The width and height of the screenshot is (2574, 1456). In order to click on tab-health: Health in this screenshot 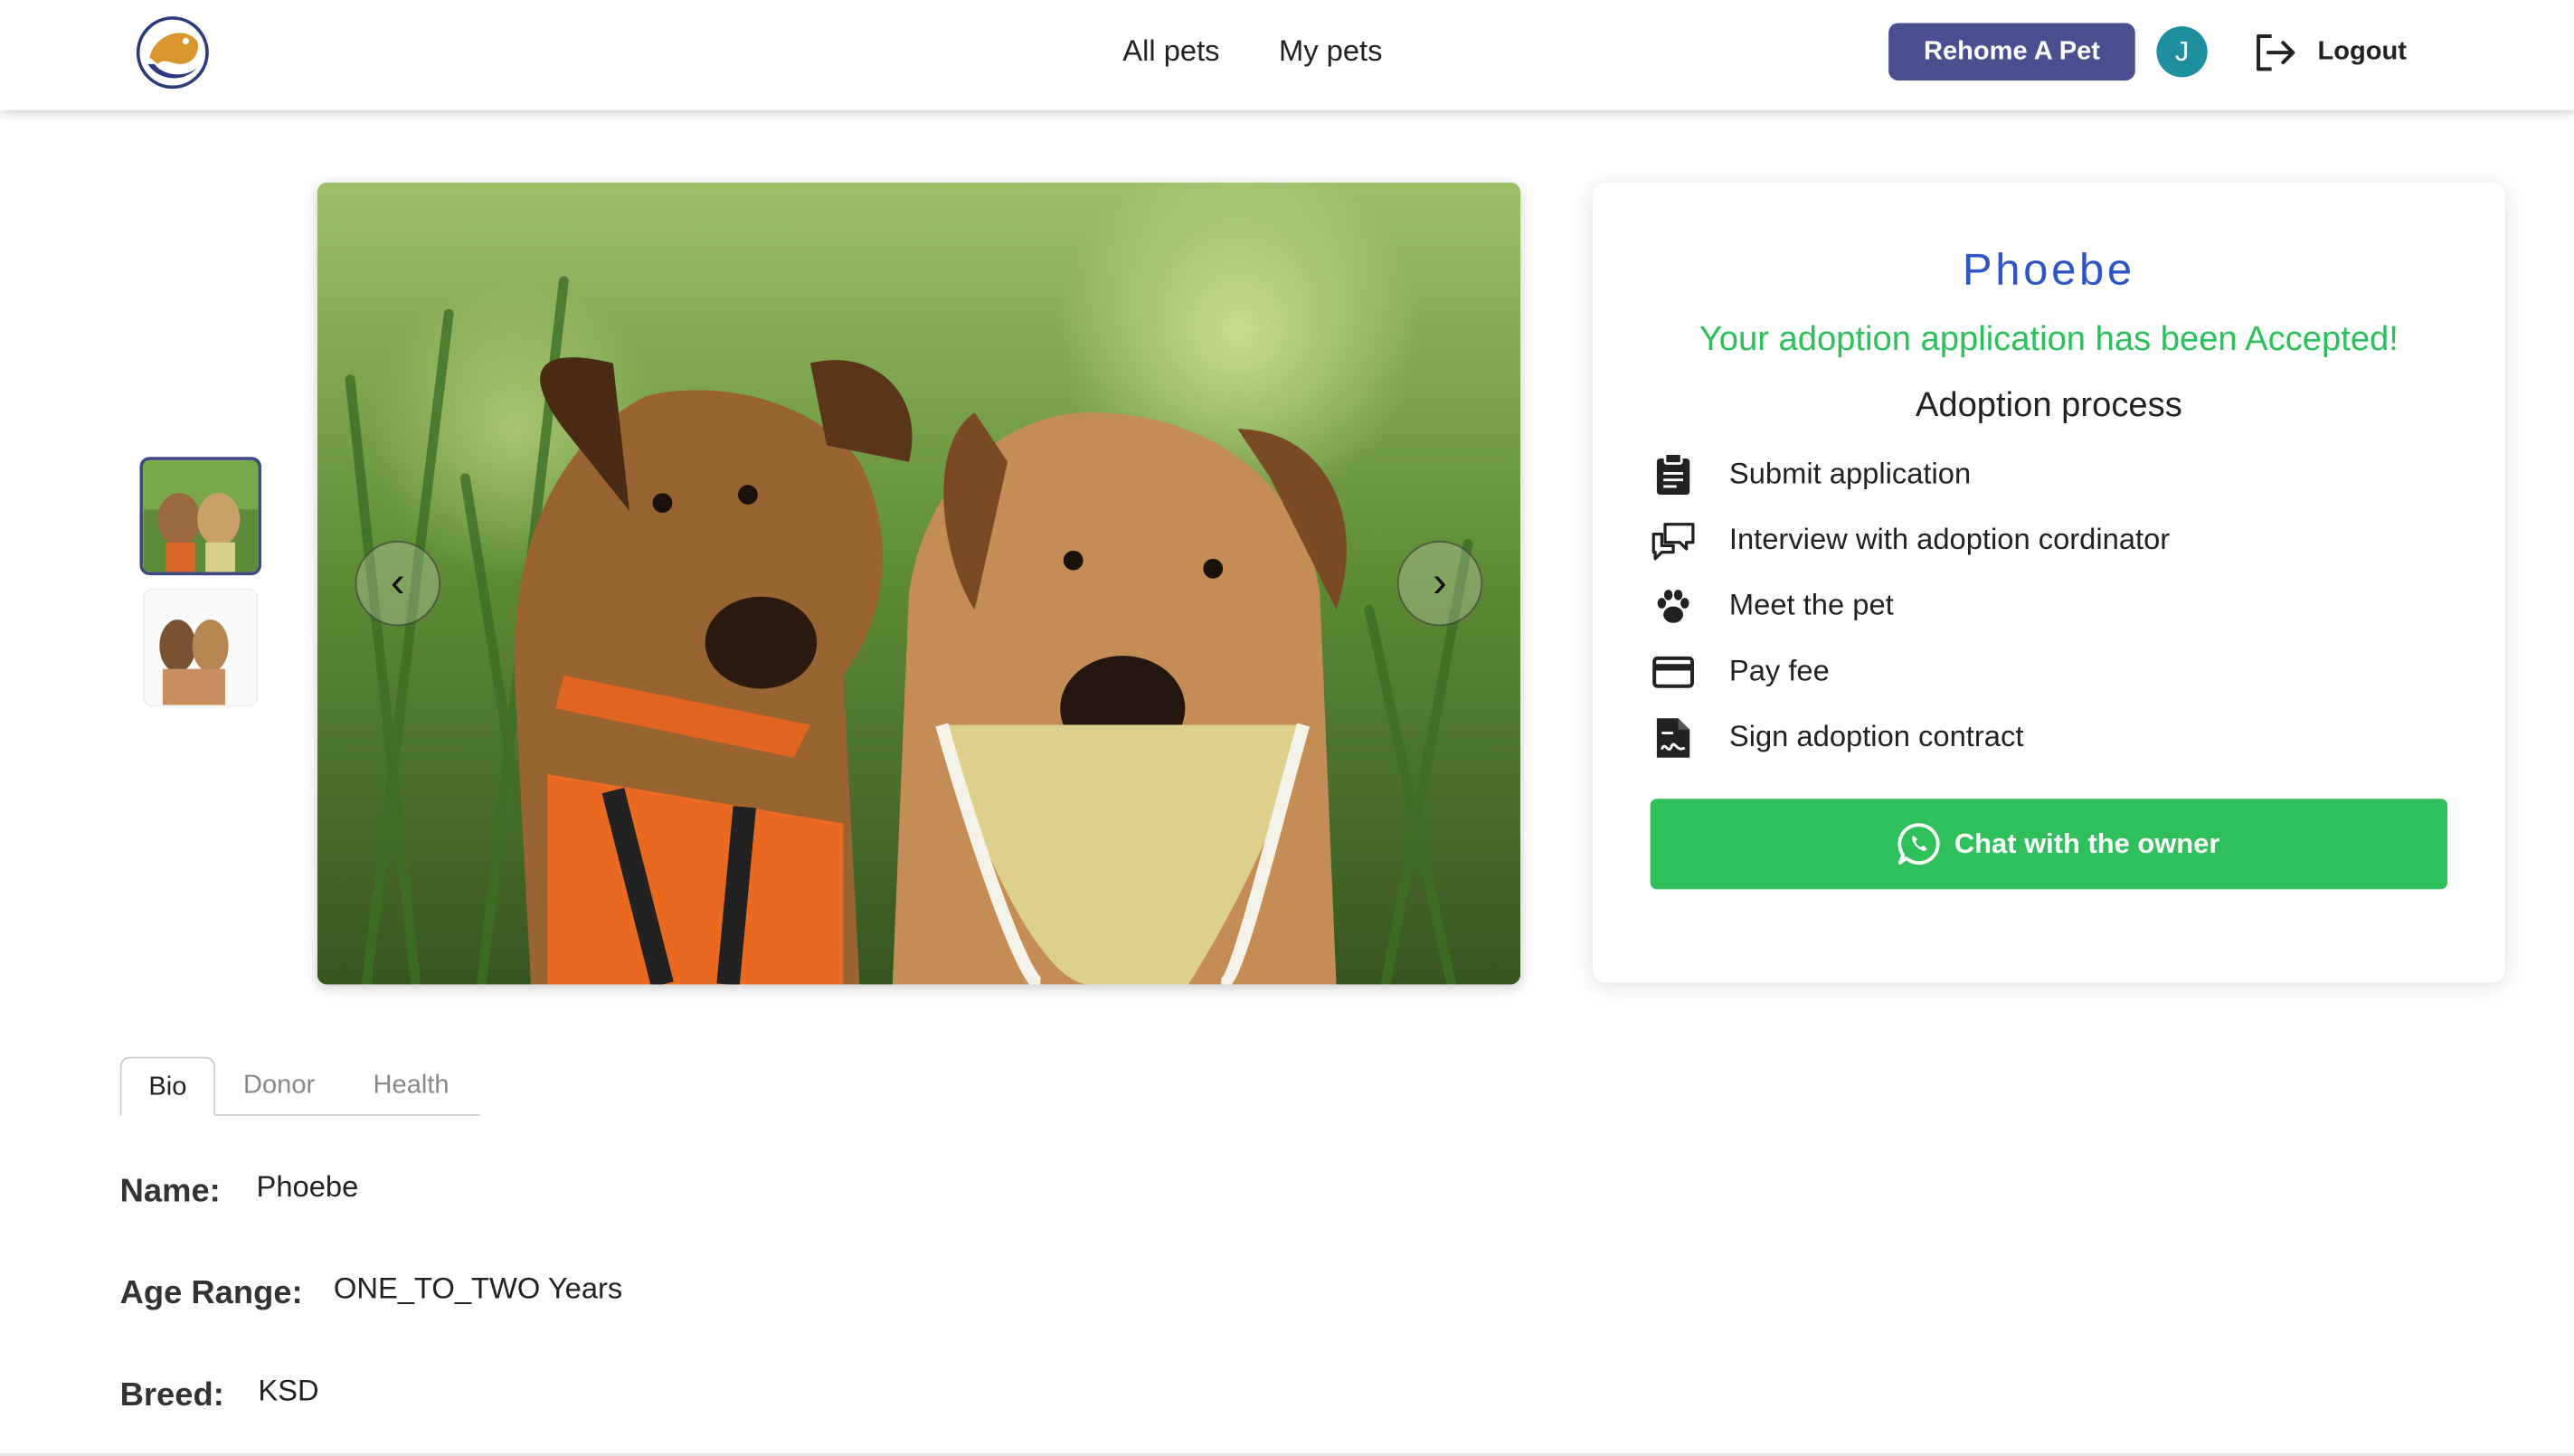, I will do `click(412, 1086)`.